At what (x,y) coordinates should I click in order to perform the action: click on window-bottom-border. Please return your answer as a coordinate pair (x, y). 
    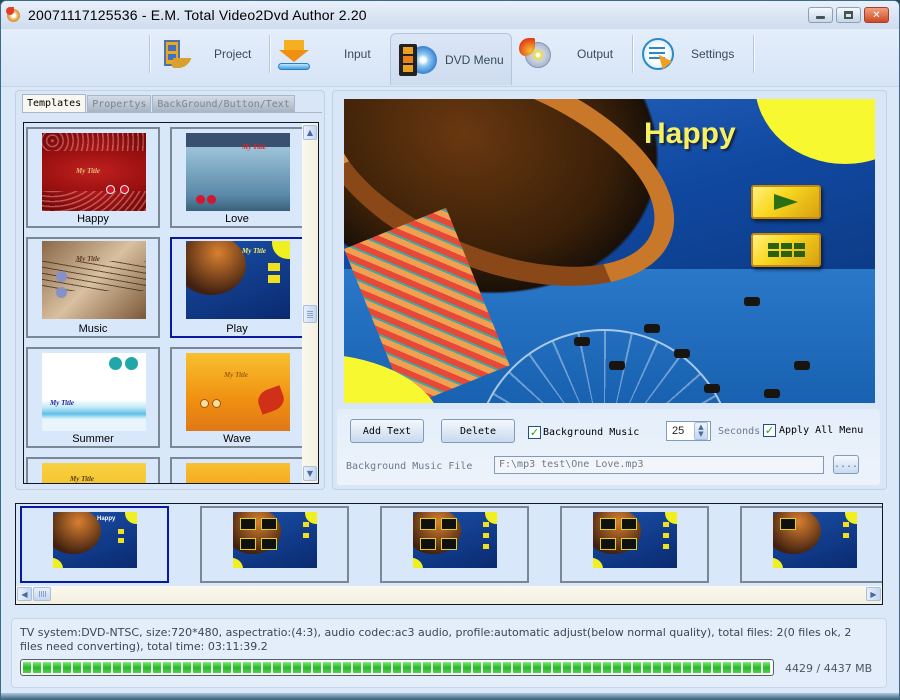
    Looking at the image, I should click on (450, 696).